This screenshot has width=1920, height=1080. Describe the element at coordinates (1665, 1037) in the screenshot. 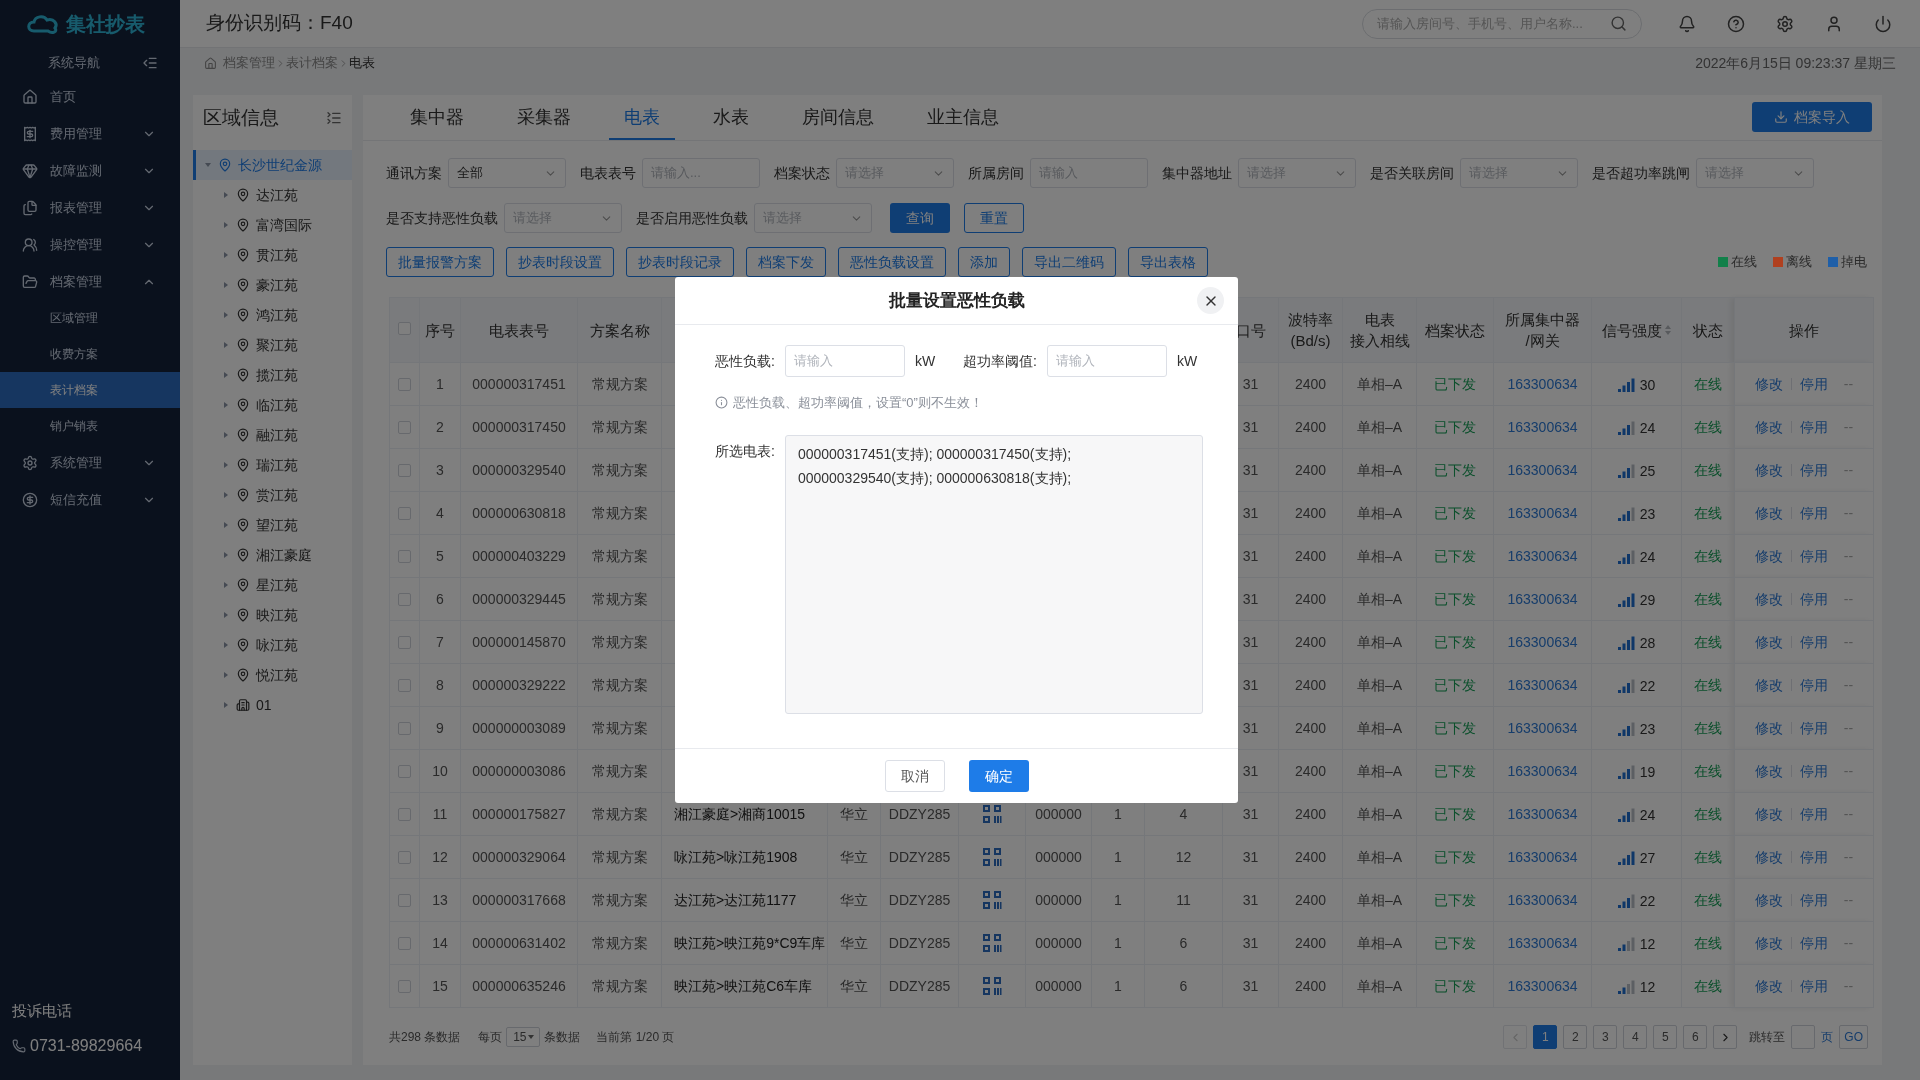

I see `page-button: 5` at that location.